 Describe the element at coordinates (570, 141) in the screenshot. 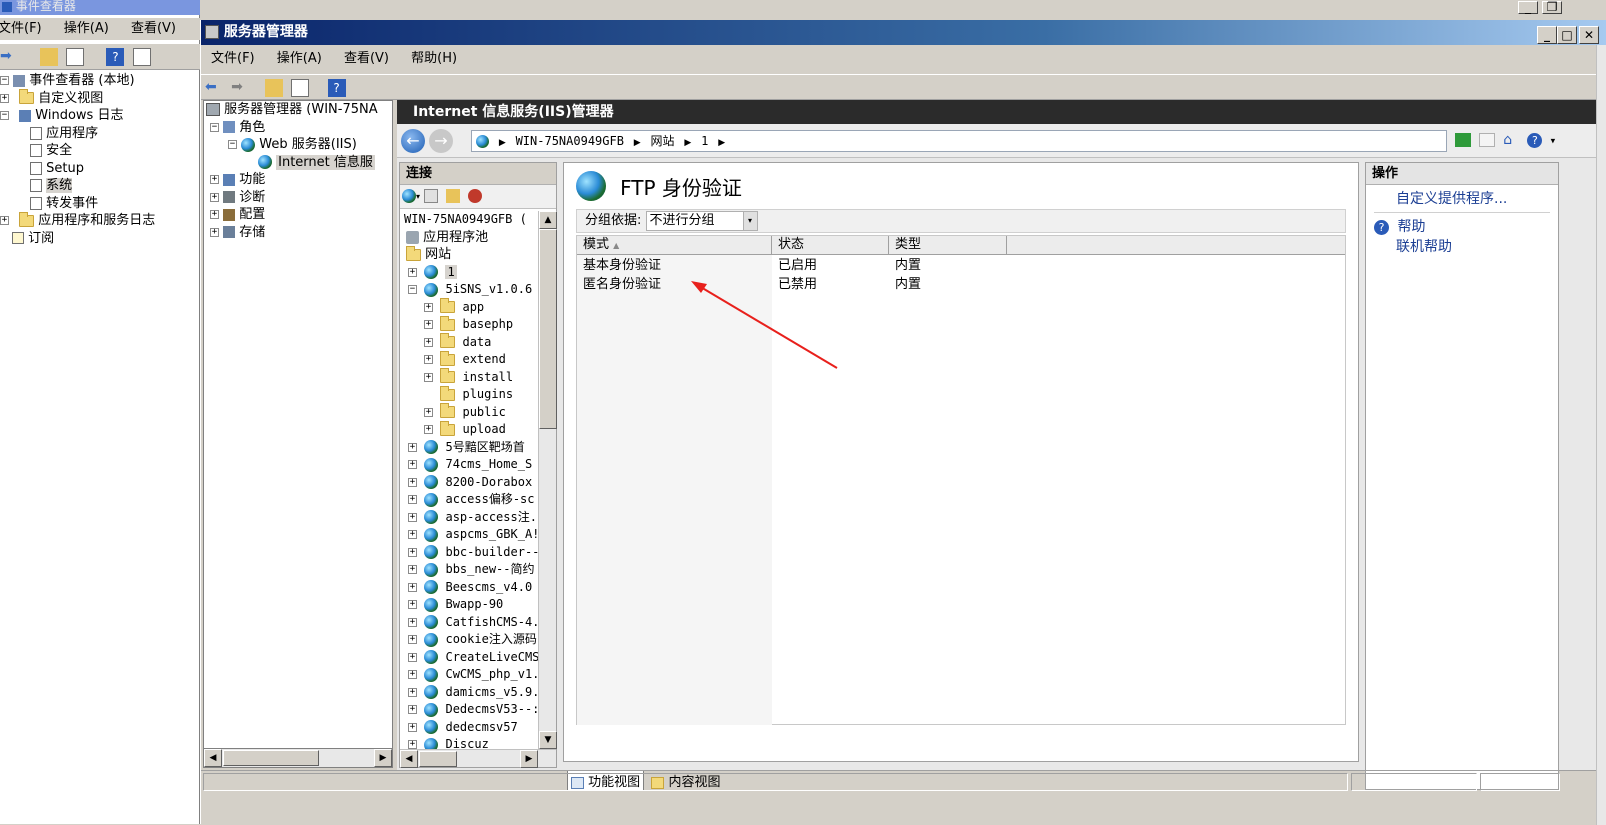

I see `breadcrumb-server: WIN-75NA0949GFB` at that location.